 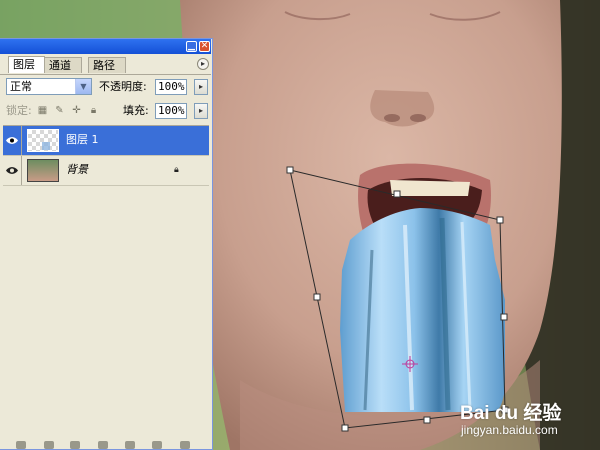 What do you see at coordinates (93, 110) in the screenshot?
I see `lock-all-icon: 🔒︎` at bounding box center [93, 110].